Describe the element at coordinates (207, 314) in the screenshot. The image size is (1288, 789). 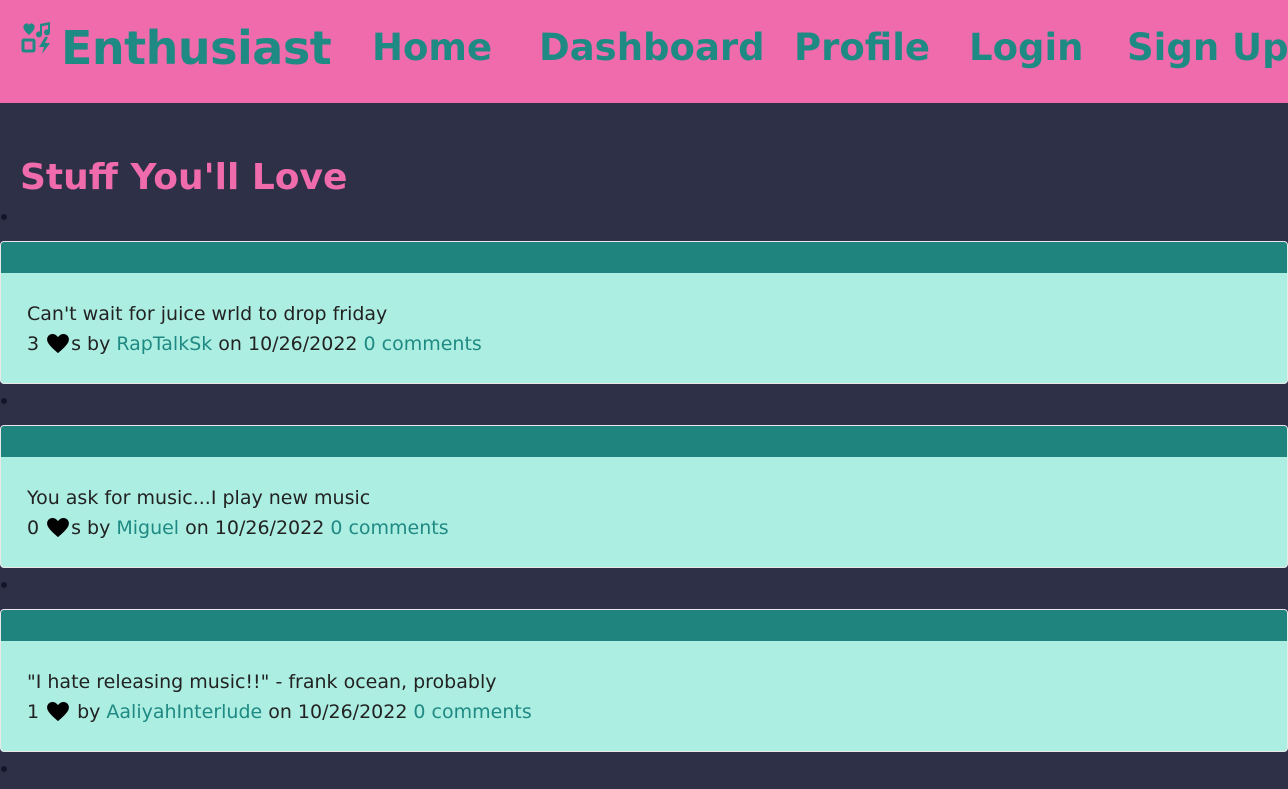
I see `post-text: Can't wait for juice wrld to drop friday` at that location.